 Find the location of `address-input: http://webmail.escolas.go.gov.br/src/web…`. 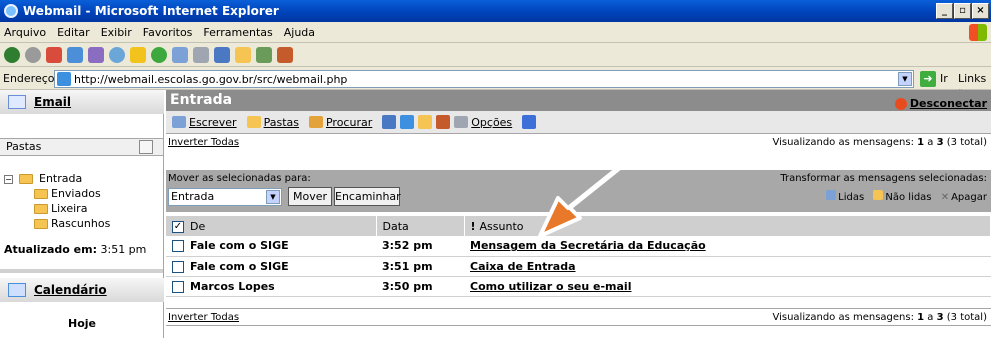

address-input: http://webmail.escolas.go.gov.br/src/web… is located at coordinates (484, 79).